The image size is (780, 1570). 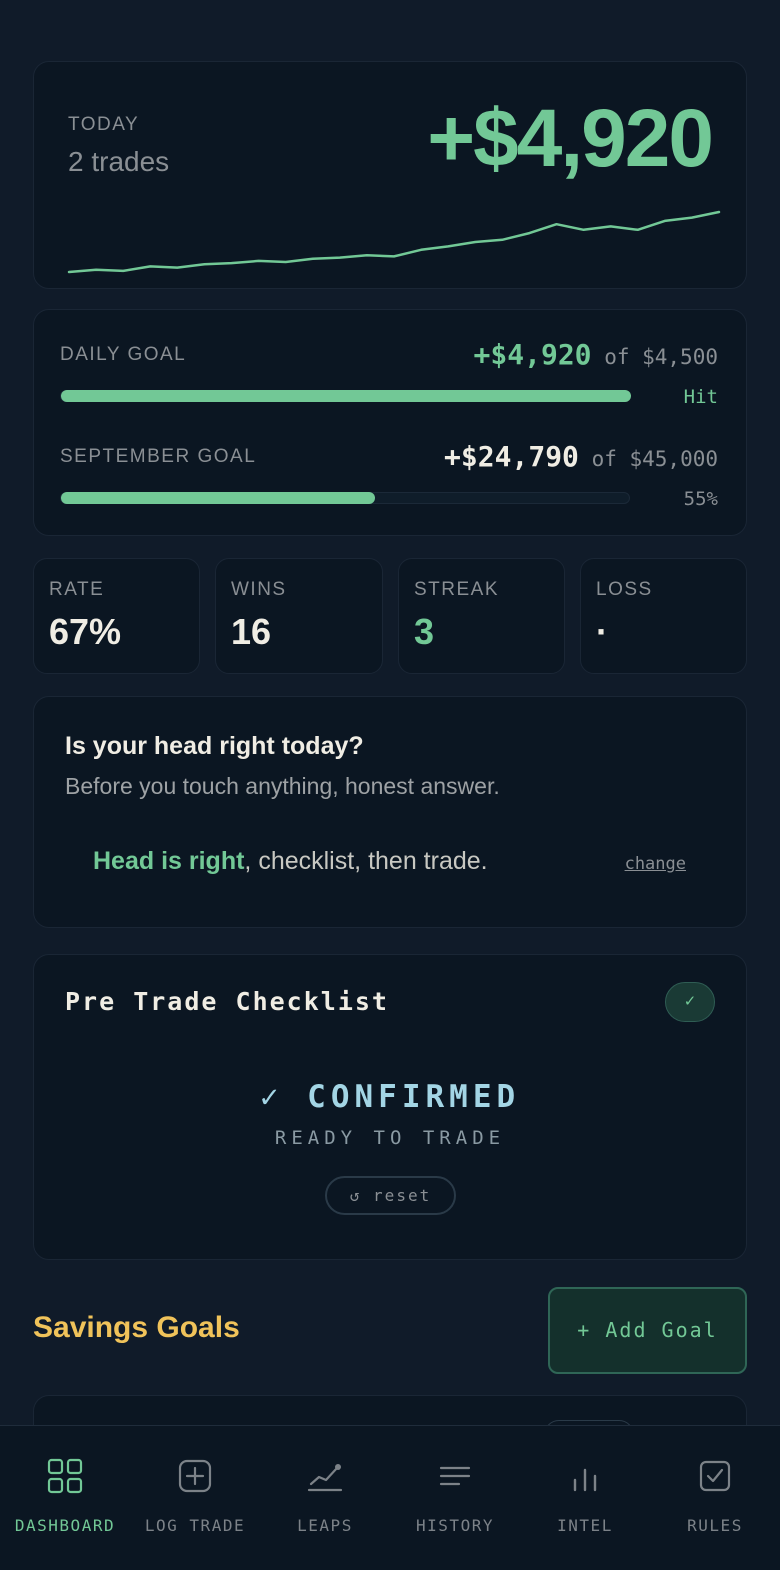 I want to click on month-goal-progress-bar, so click(x=345, y=498).